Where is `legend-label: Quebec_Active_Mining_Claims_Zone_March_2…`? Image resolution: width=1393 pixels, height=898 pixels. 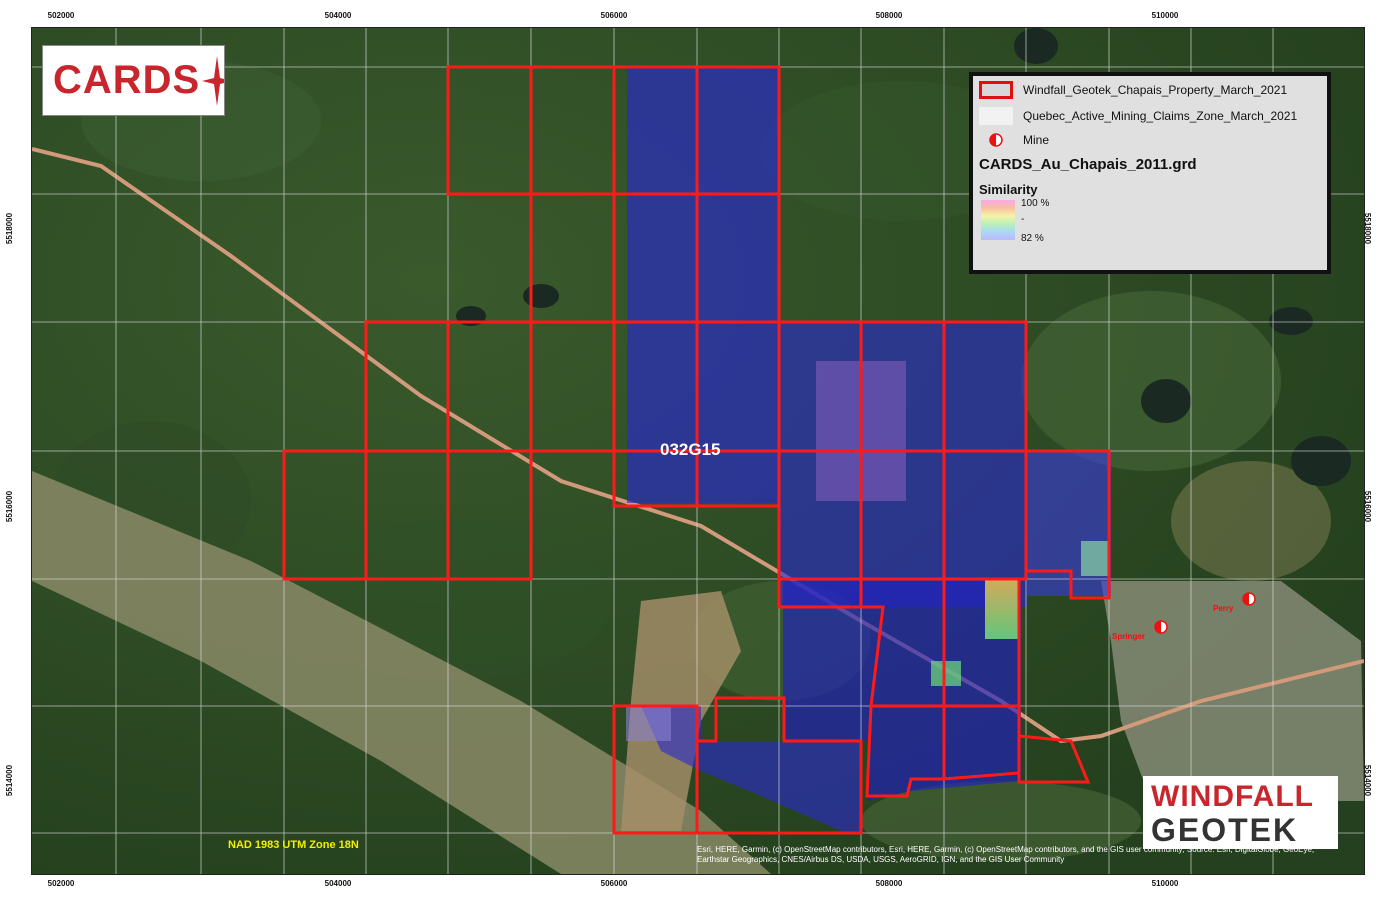
legend-label: Quebec_Active_Mining_Claims_Zone_March_2… is located at coordinates (1160, 116).